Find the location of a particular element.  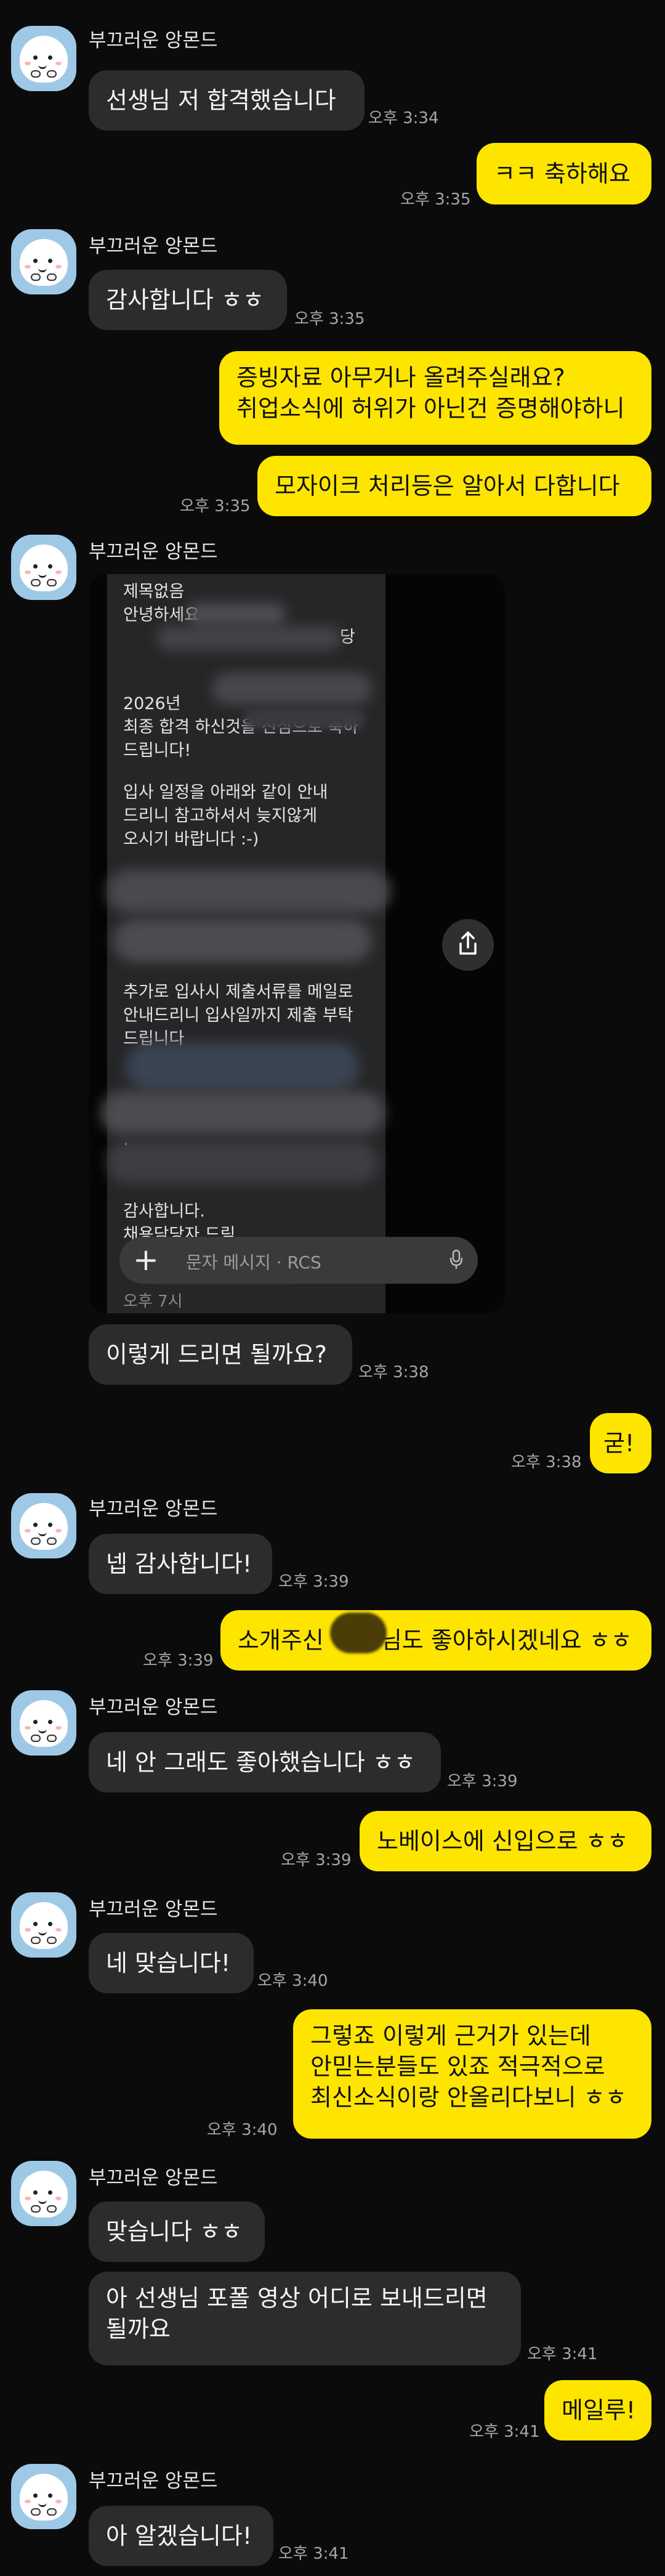

message-bubble: 노베이스에 신입으로 ㅎㅎ is located at coordinates (505, 1841).